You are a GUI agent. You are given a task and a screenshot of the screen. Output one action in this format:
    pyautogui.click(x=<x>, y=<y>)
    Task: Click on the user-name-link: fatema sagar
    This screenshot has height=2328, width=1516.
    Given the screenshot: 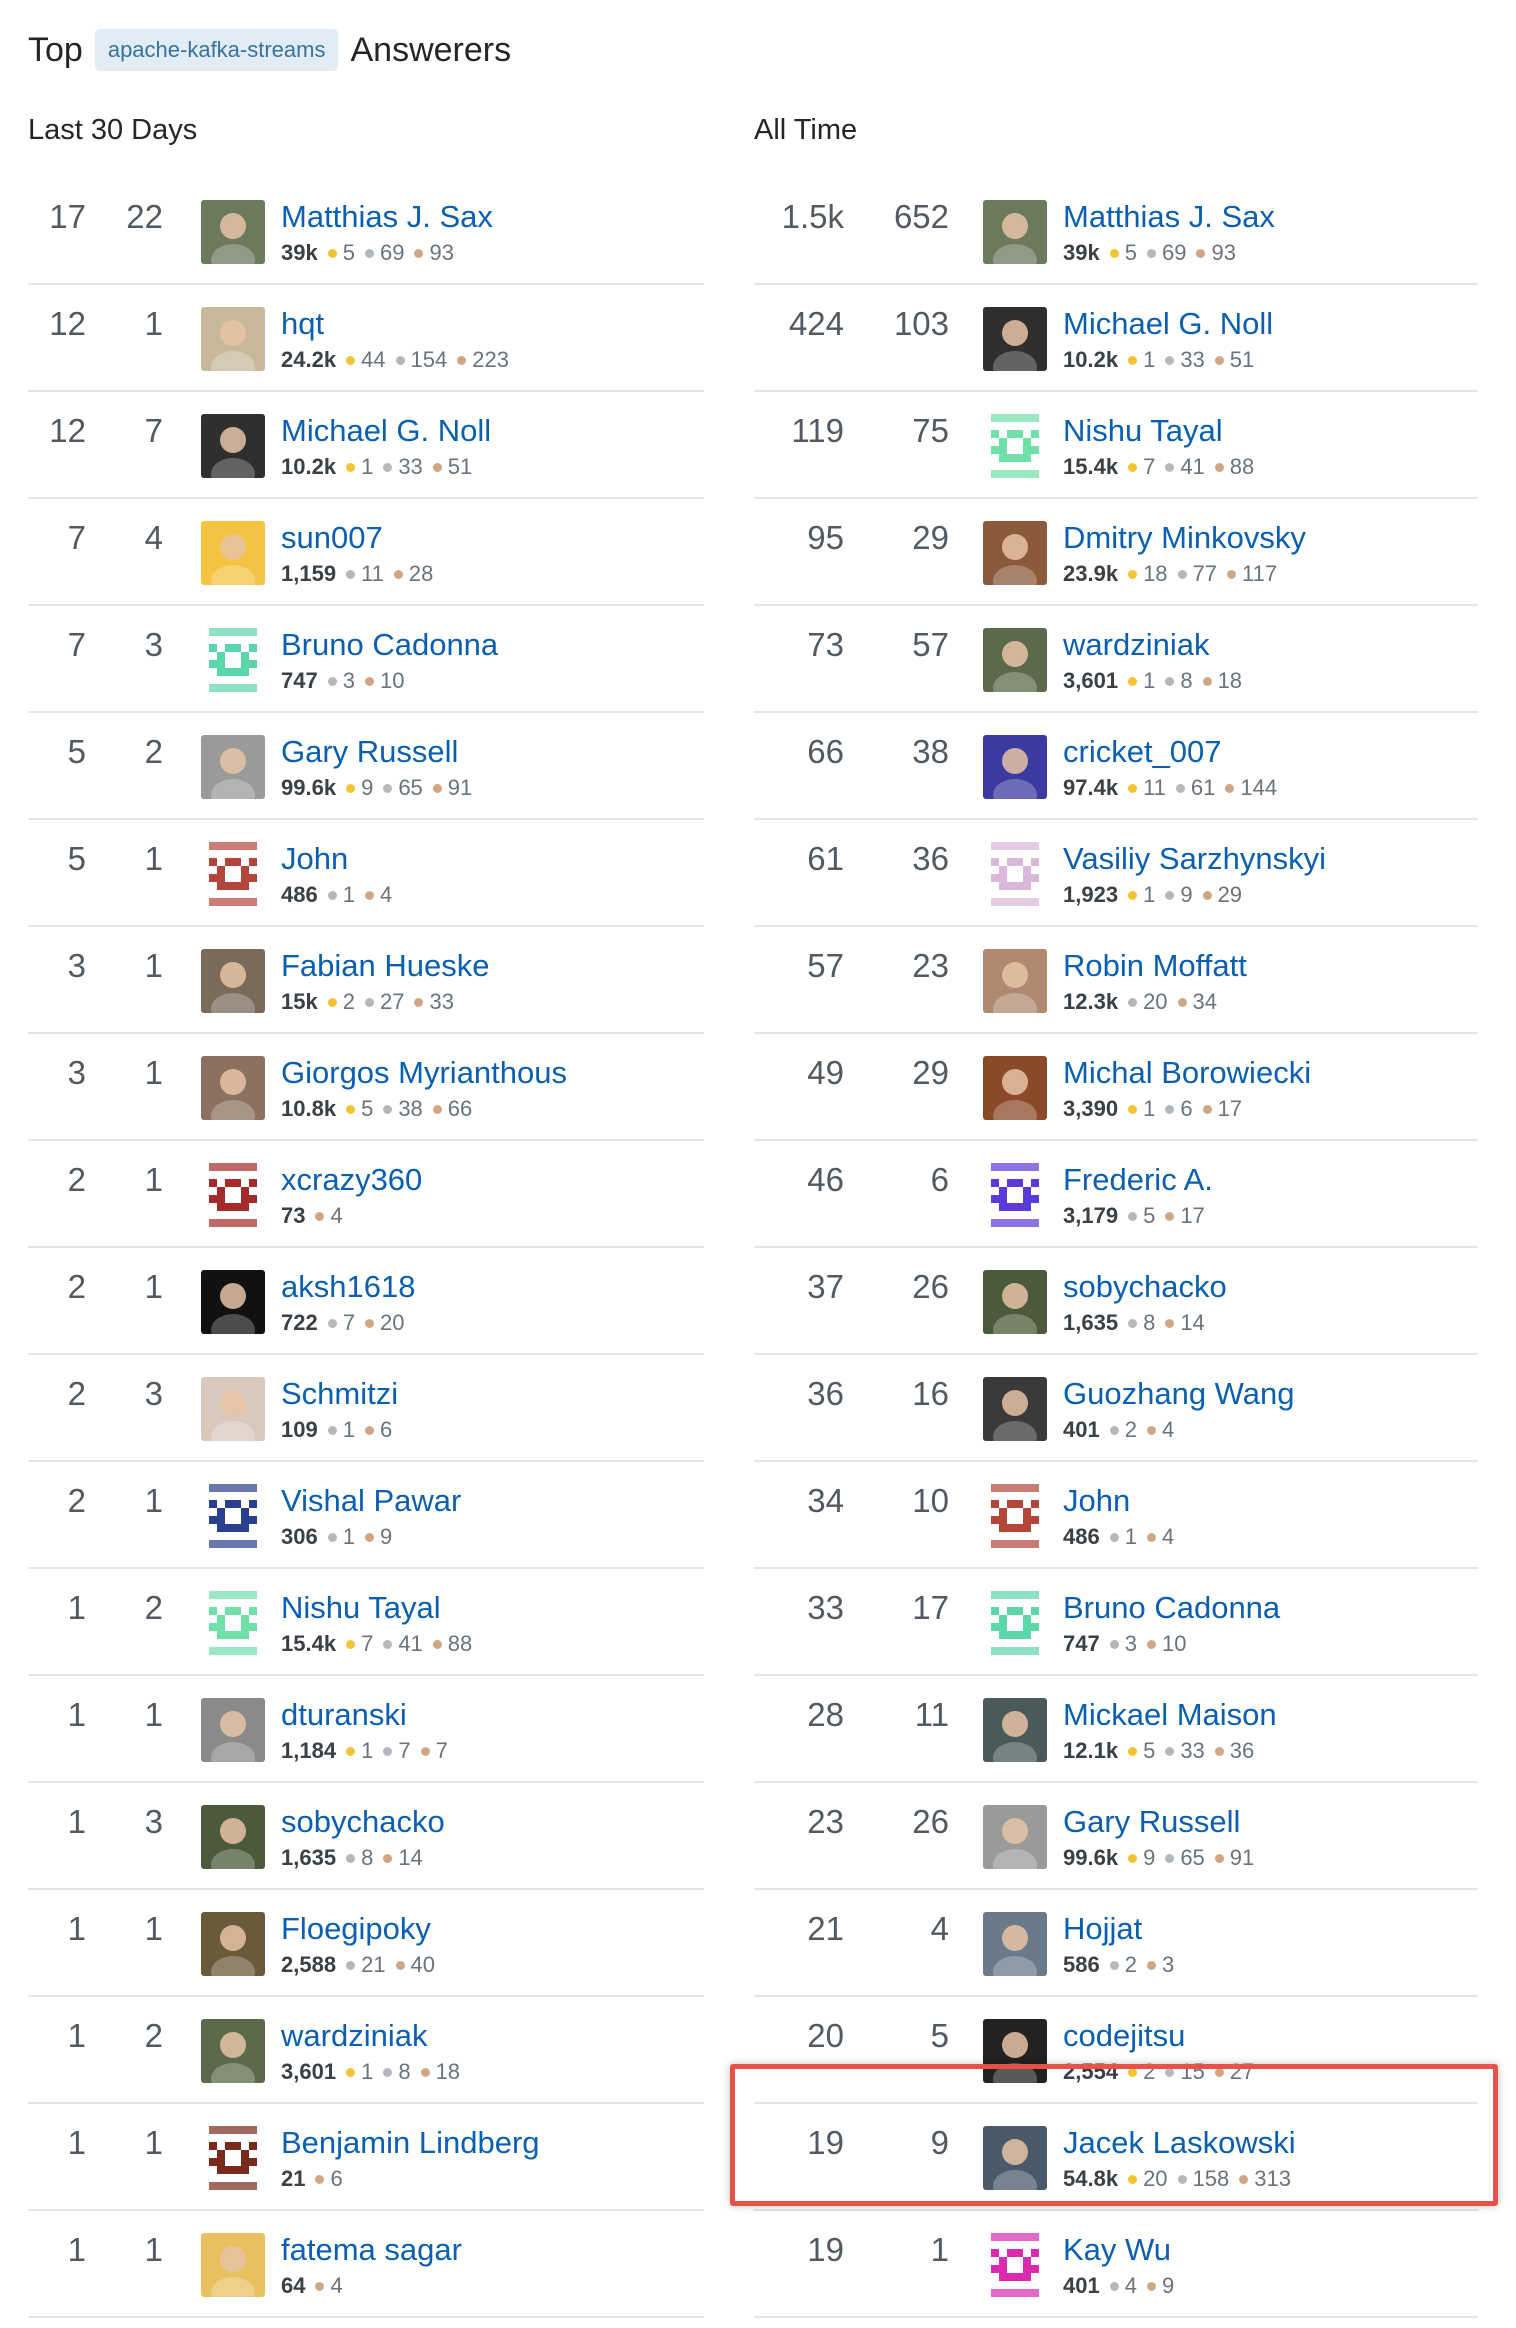 What is the action you would take?
    pyautogui.click(x=371, y=2250)
    